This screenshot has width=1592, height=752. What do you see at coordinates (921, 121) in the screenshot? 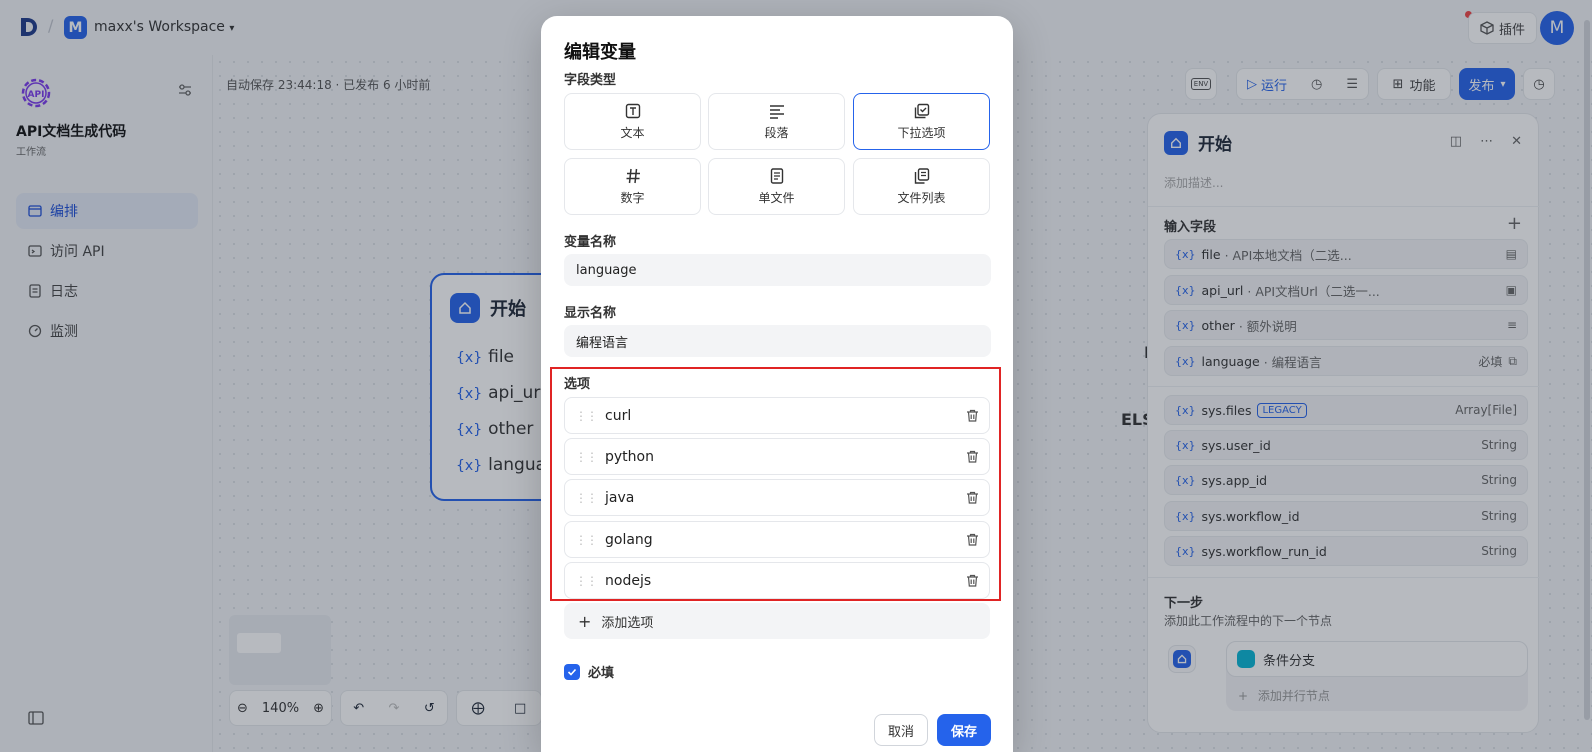
I see `type-option-select: 下拉选项` at bounding box center [921, 121].